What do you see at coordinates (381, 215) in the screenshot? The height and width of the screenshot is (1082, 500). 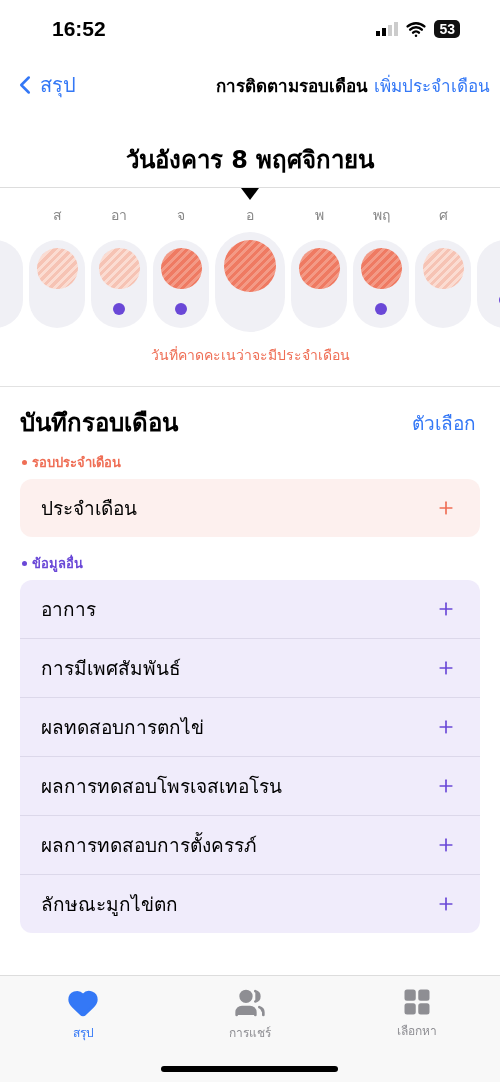 I see `weekday-label: พฤ` at bounding box center [381, 215].